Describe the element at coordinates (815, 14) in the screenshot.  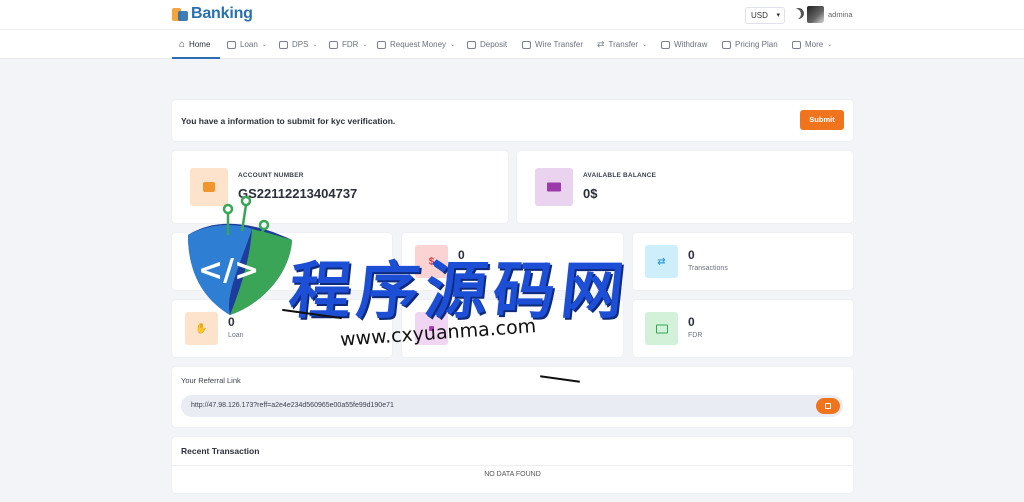
I see `avatar` at that location.